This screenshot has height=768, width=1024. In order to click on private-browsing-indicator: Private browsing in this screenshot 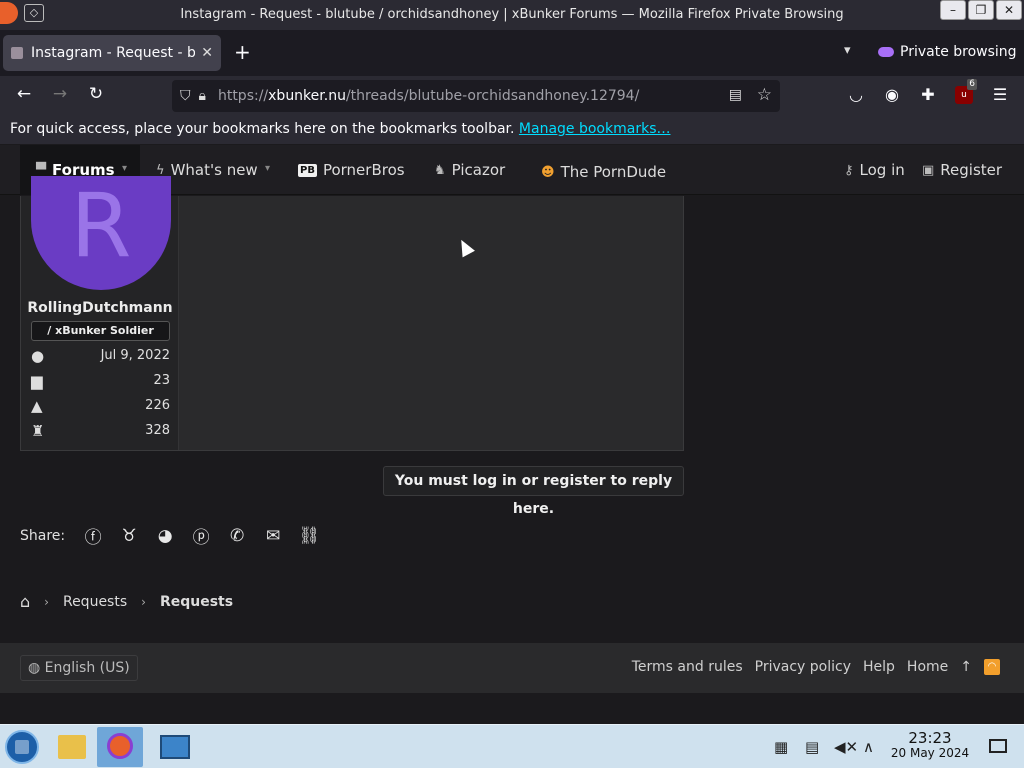, I will do `click(947, 52)`.